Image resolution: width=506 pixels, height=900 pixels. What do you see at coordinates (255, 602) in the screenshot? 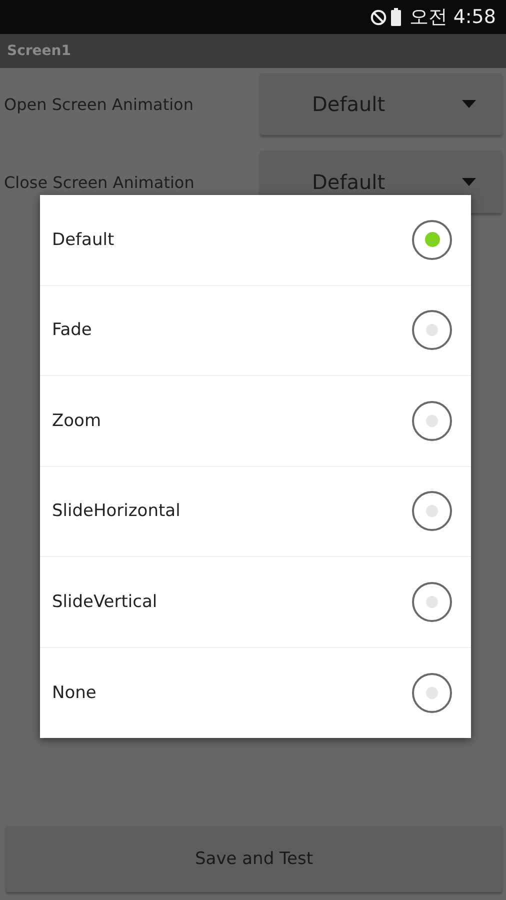
I see `animation-option: SlideVertical` at bounding box center [255, 602].